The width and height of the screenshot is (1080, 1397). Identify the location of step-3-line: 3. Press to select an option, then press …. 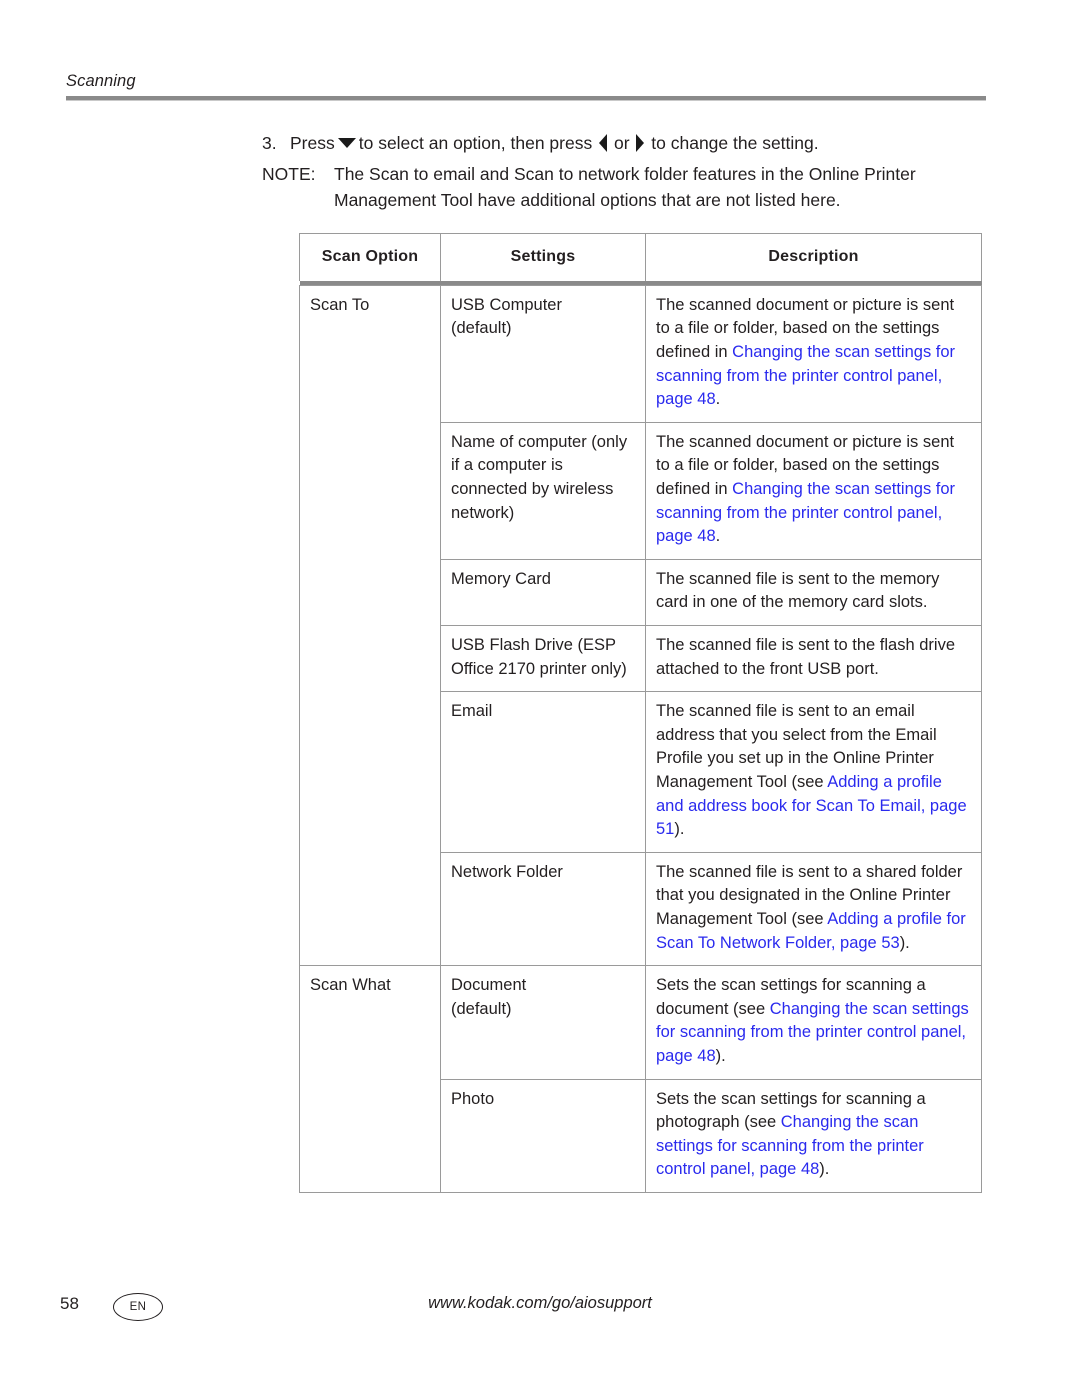
(627, 143).